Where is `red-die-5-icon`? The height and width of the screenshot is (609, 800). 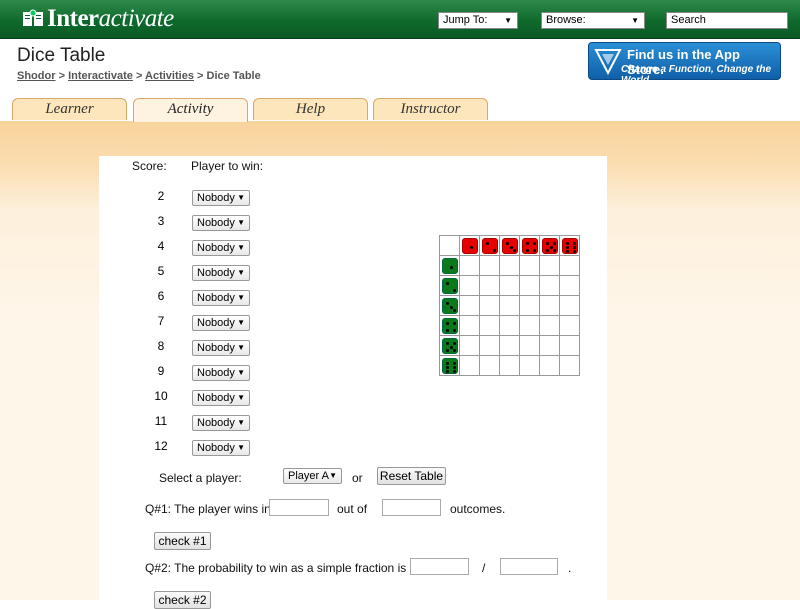
red-die-5-icon is located at coordinates (550, 246).